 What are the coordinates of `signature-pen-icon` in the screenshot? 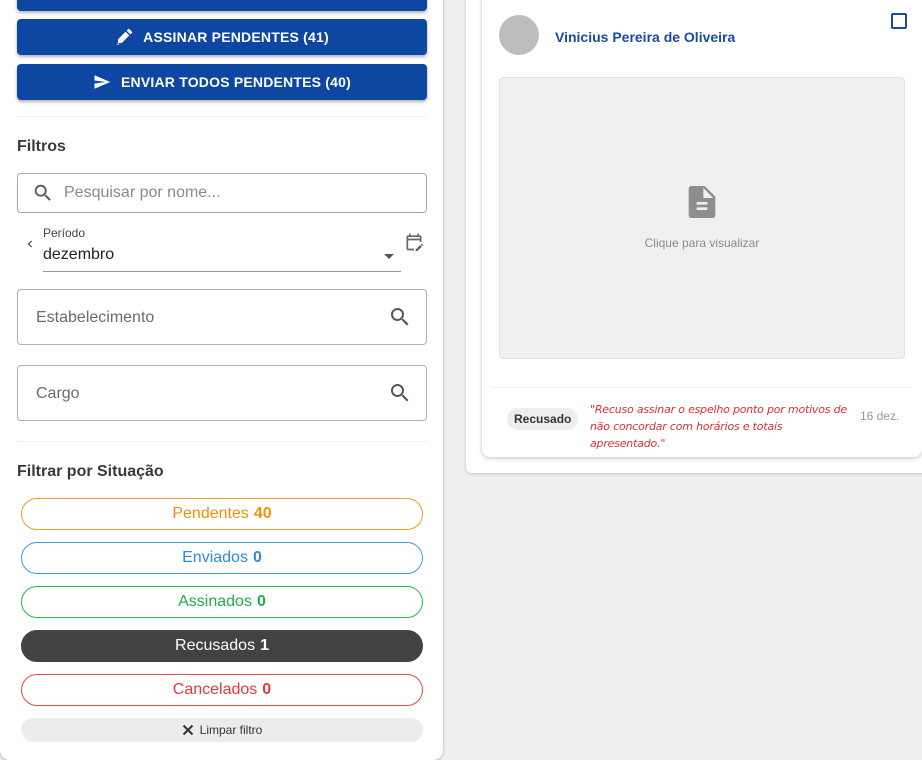 It's located at (124, 36).